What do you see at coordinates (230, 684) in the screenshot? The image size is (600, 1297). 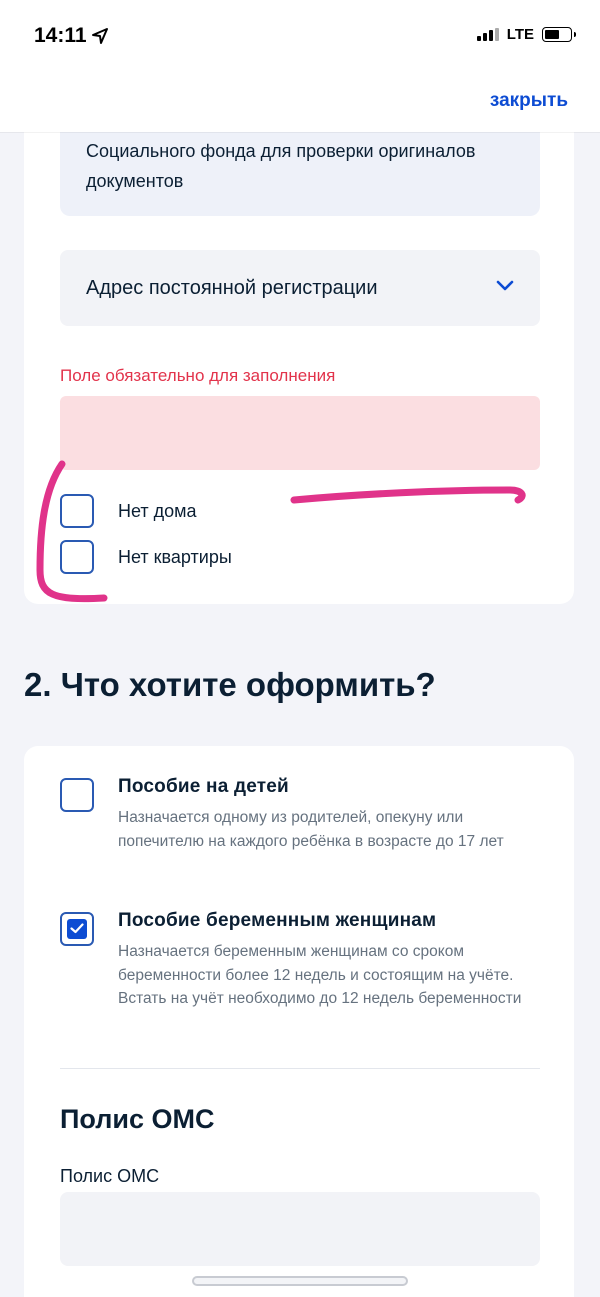 I see `section-title: 2. Что хотите оформить?` at bounding box center [230, 684].